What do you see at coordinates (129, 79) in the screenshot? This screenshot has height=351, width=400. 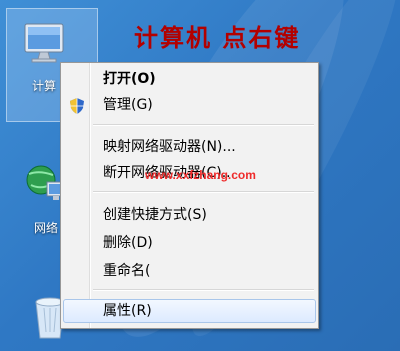 I see `menu-item-label: 打开(O)` at bounding box center [129, 79].